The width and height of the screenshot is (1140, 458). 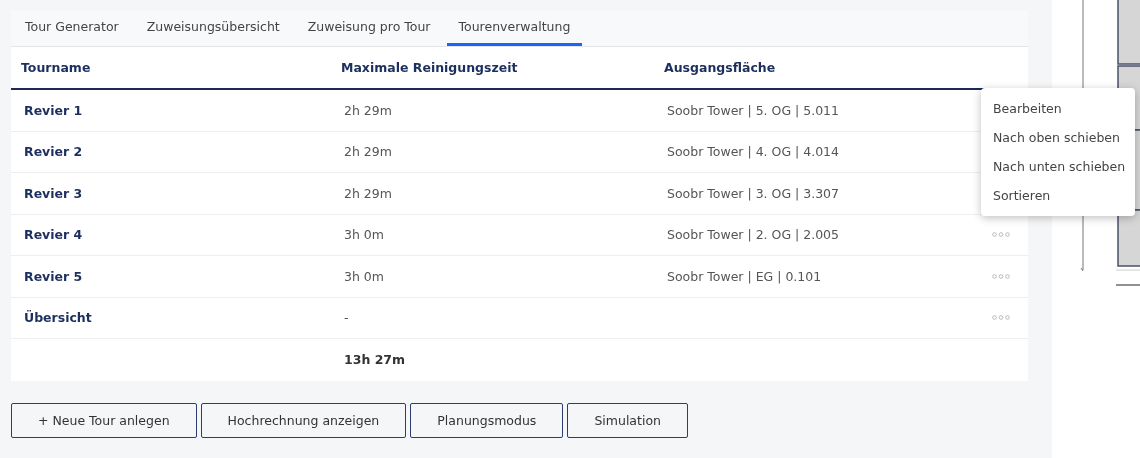 I want to click on table-cell: Soobr Tower | 5. OG | 5.011, so click(x=753, y=110).